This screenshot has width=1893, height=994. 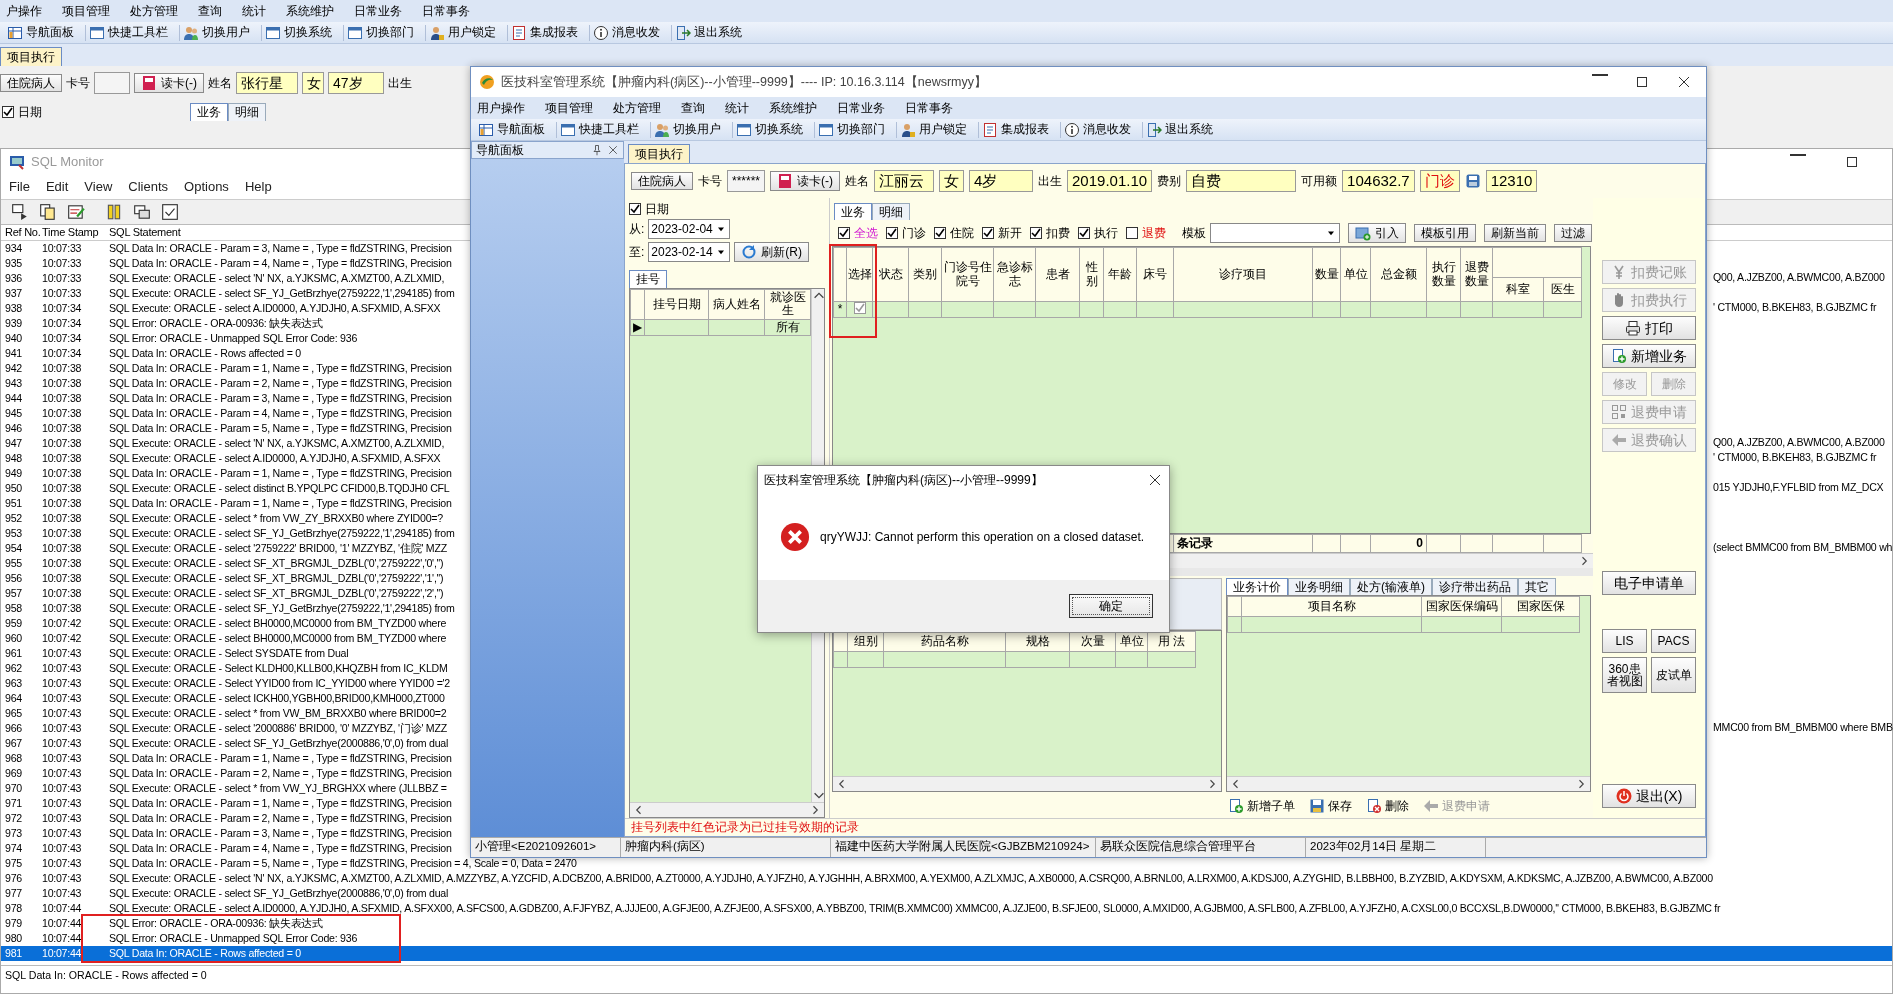 What do you see at coordinates (689, 252) in the screenshot?
I see `date-field: 2023-02-14` at bounding box center [689, 252].